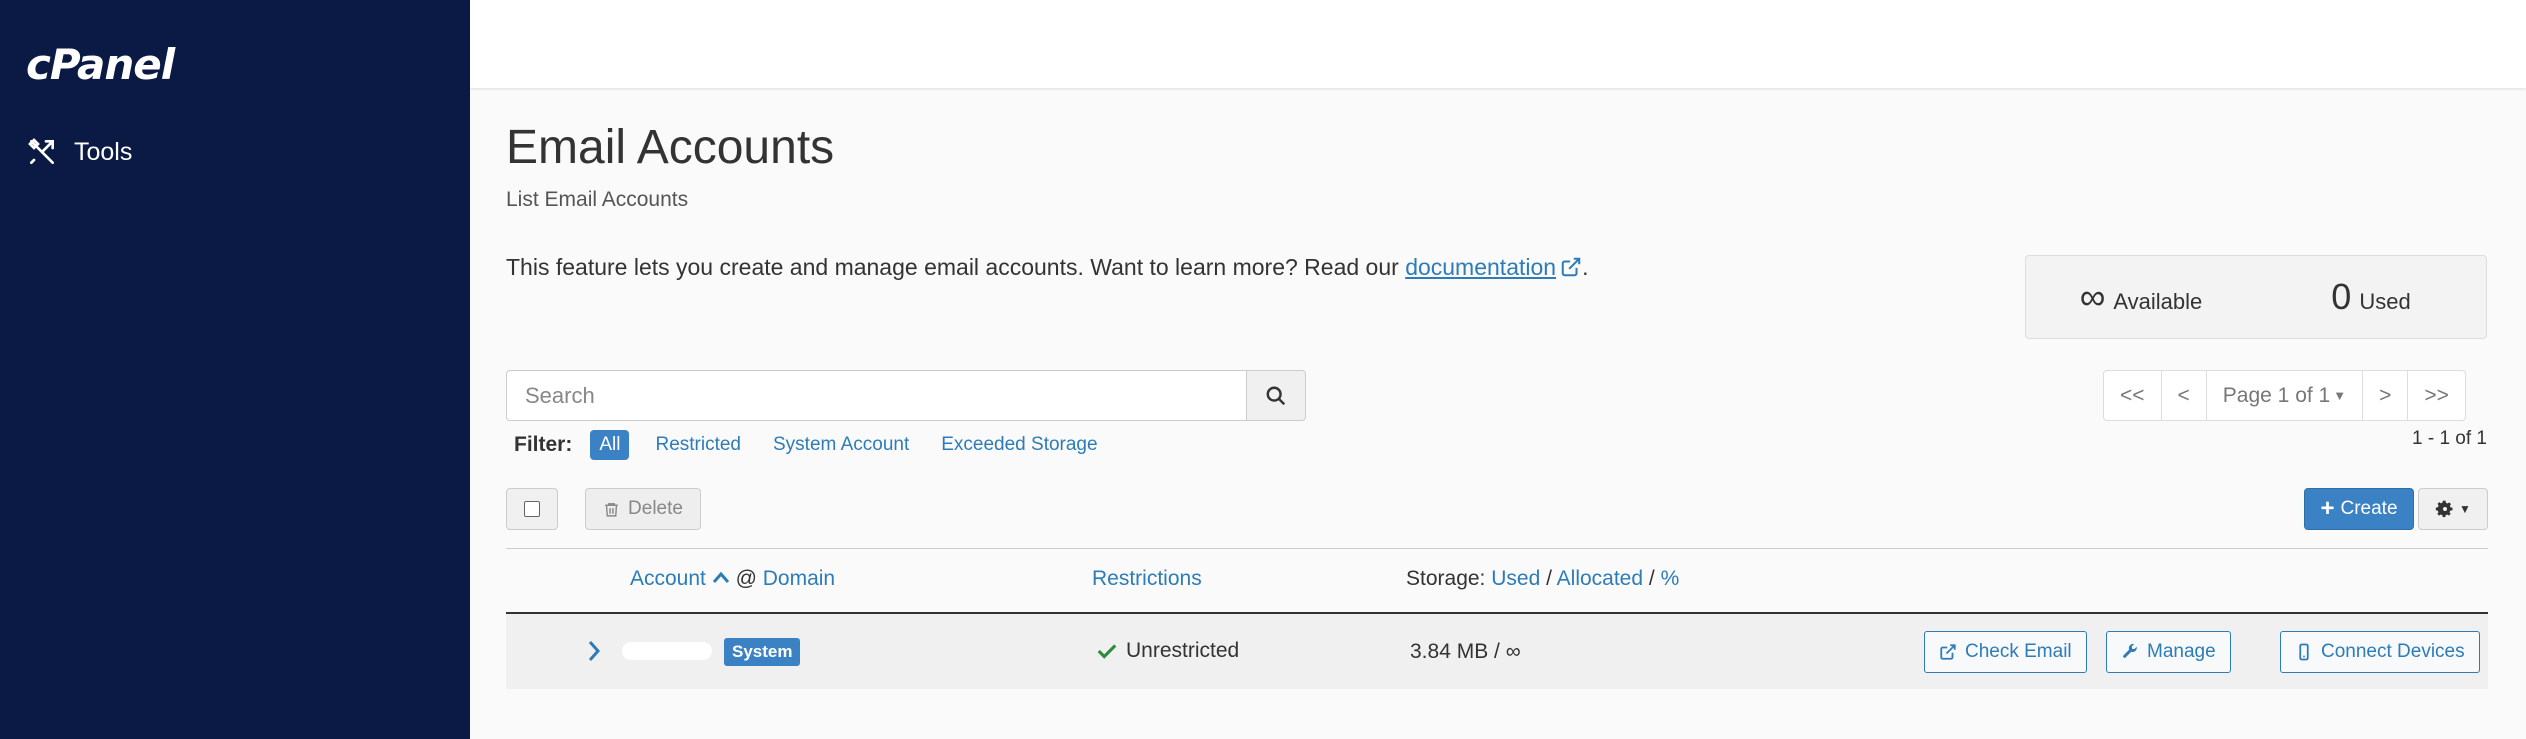  Describe the element at coordinates (1107, 651) in the screenshot. I see `checkmark-icon` at that location.